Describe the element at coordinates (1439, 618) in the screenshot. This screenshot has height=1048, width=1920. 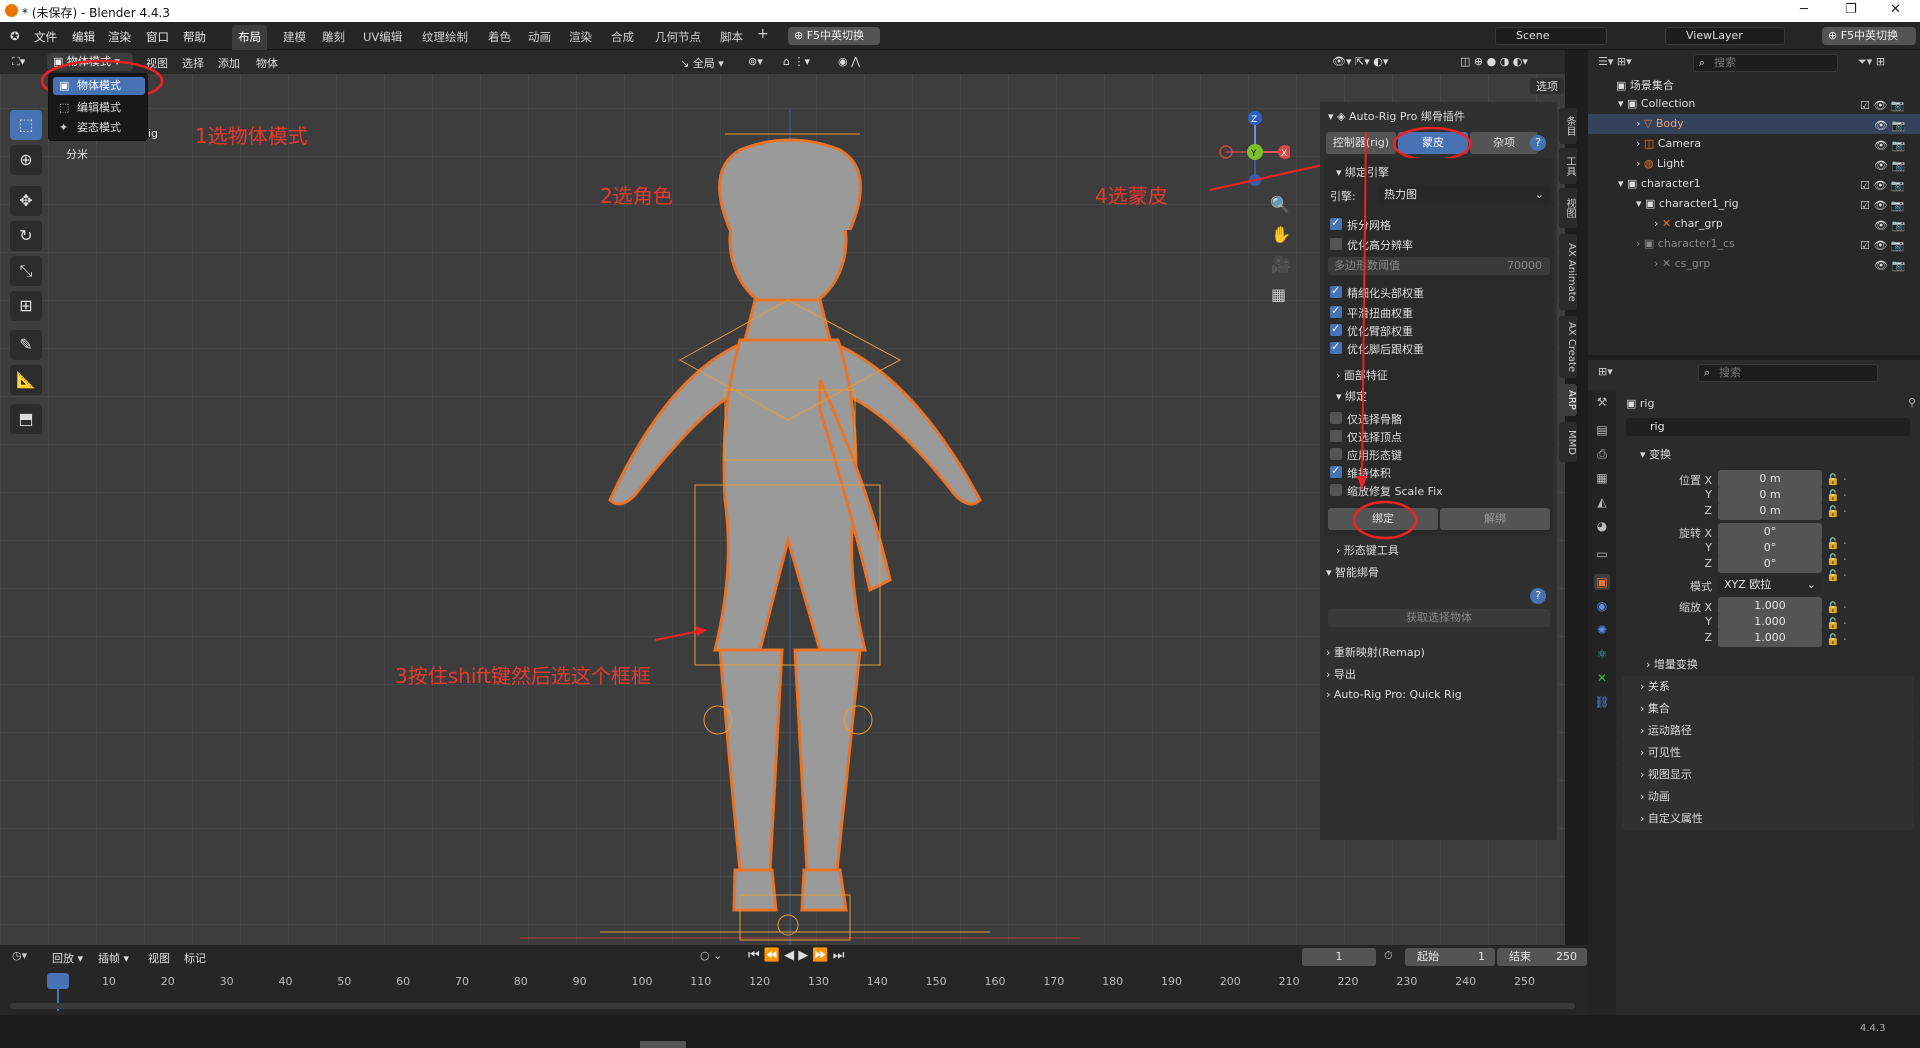
I see `get-selected-button: 获取选择物体` at that location.